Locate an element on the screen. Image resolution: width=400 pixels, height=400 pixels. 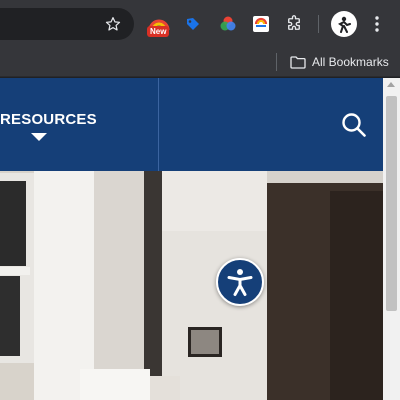
extension-tag-button is located at coordinates (193, 24).